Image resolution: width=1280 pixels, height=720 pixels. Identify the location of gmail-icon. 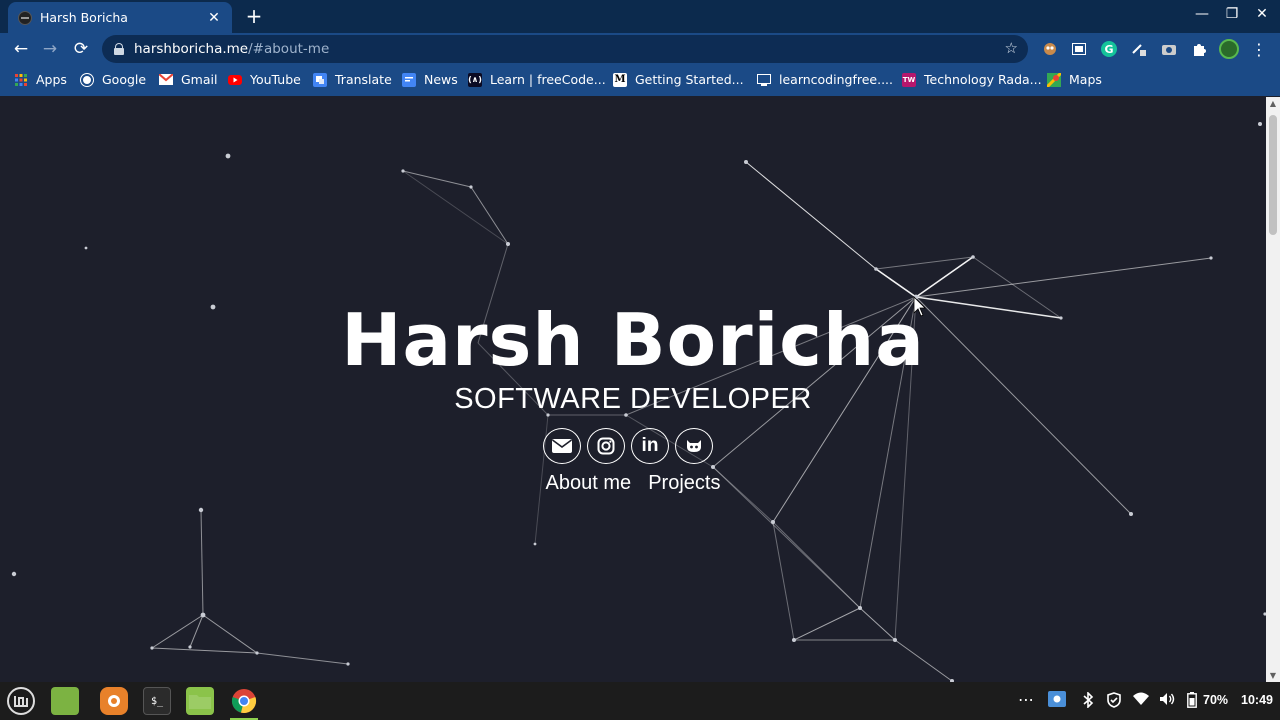
(166, 80).